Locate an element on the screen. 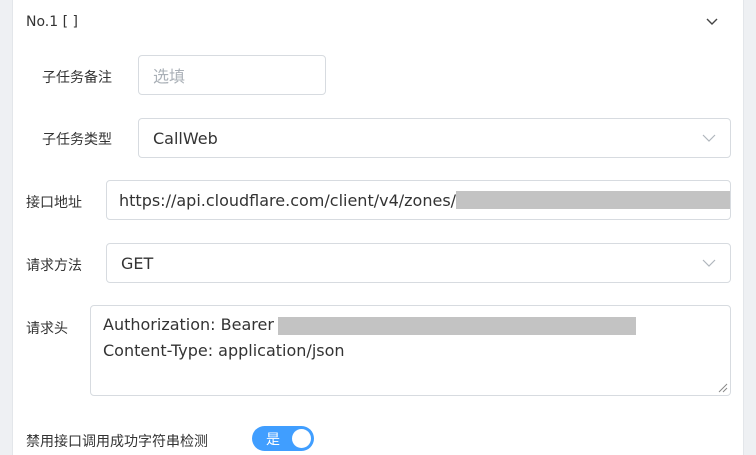 This screenshot has width=756, height=455. headers-label: 请求头 is located at coordinates (47, 329).